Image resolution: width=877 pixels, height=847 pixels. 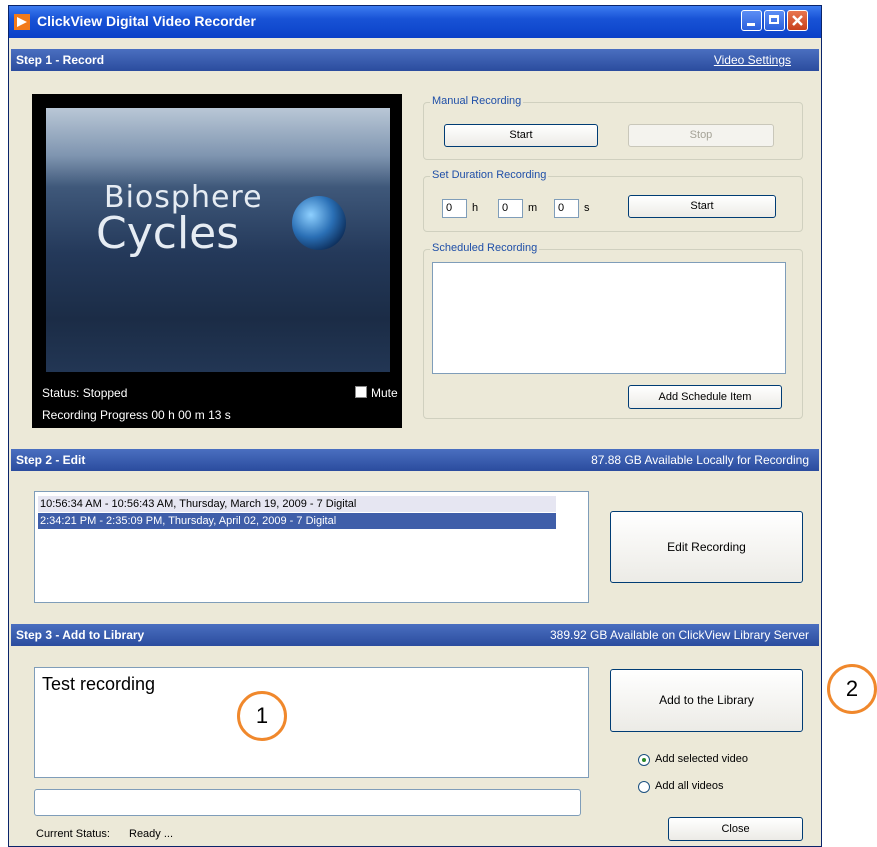 What do you see at coordinates (384, 393) in the screenshot?
I see `mute-label: Mute` at bounding box center [384, 393].